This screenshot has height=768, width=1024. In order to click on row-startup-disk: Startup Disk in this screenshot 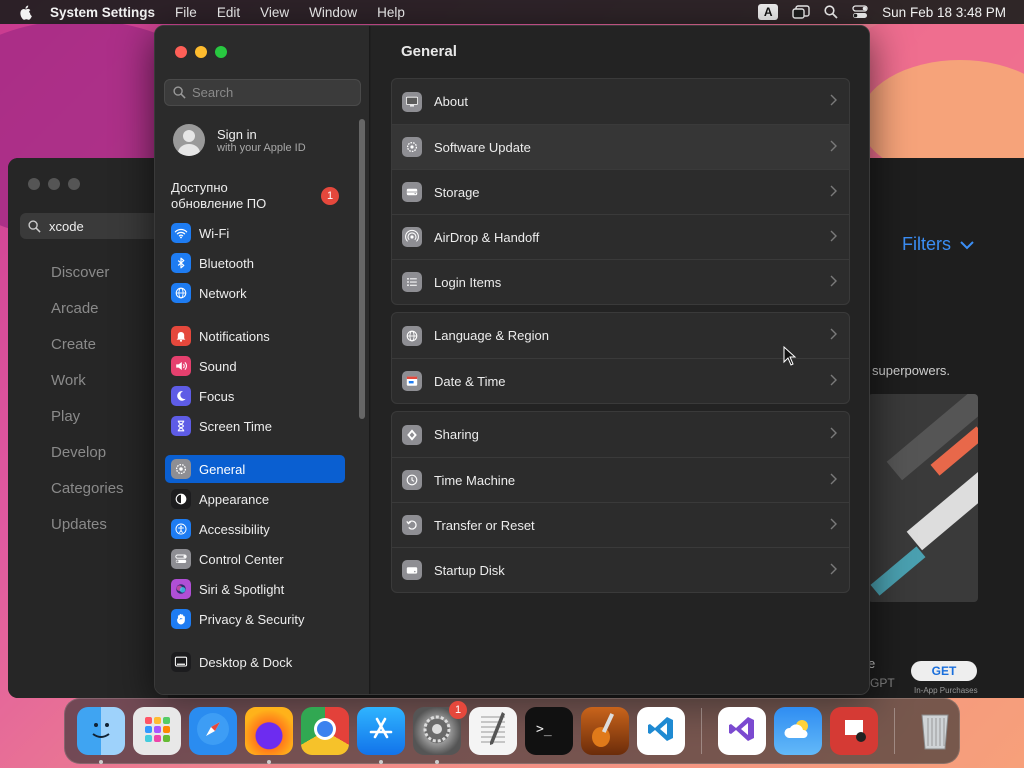, I will do `click(620, 569)`.